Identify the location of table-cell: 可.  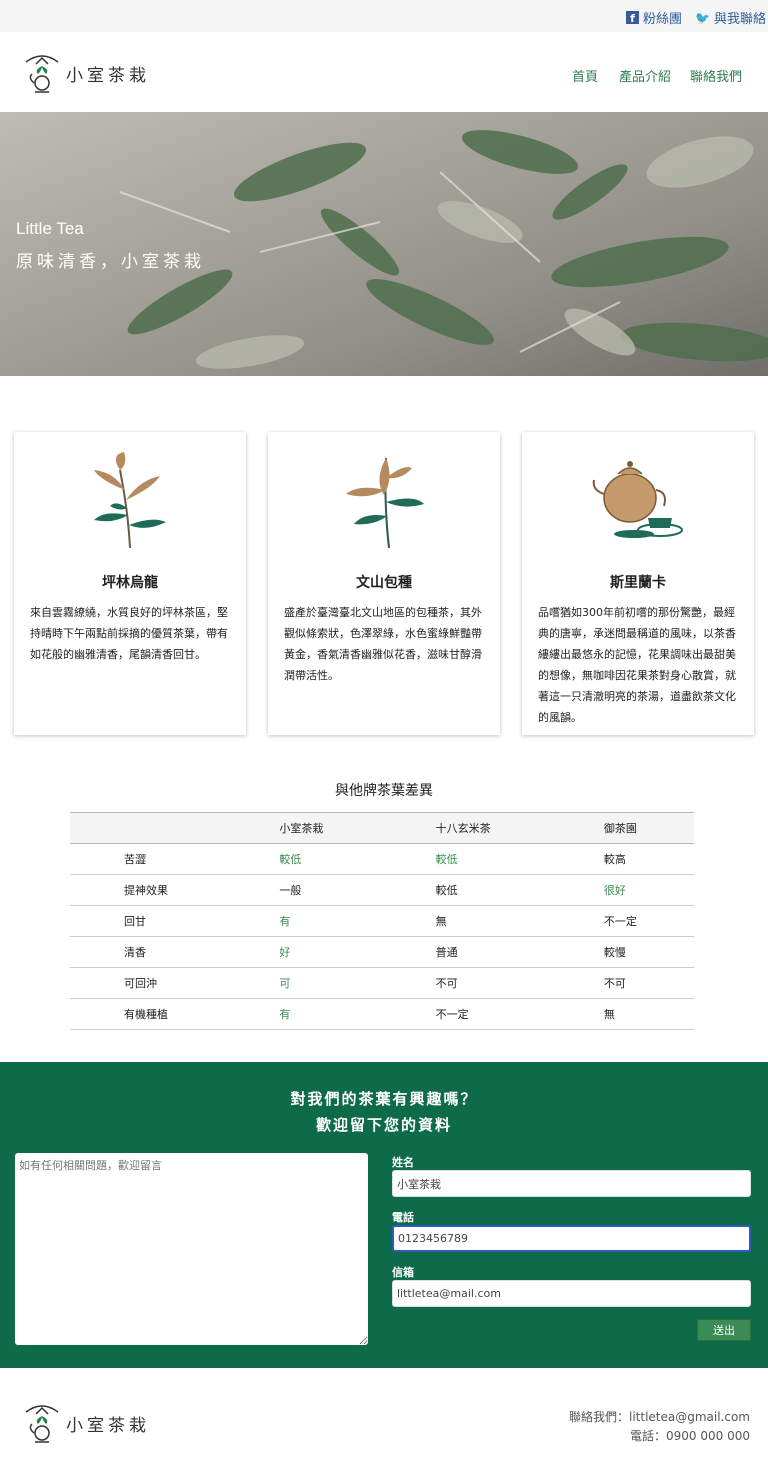
(356, 983).